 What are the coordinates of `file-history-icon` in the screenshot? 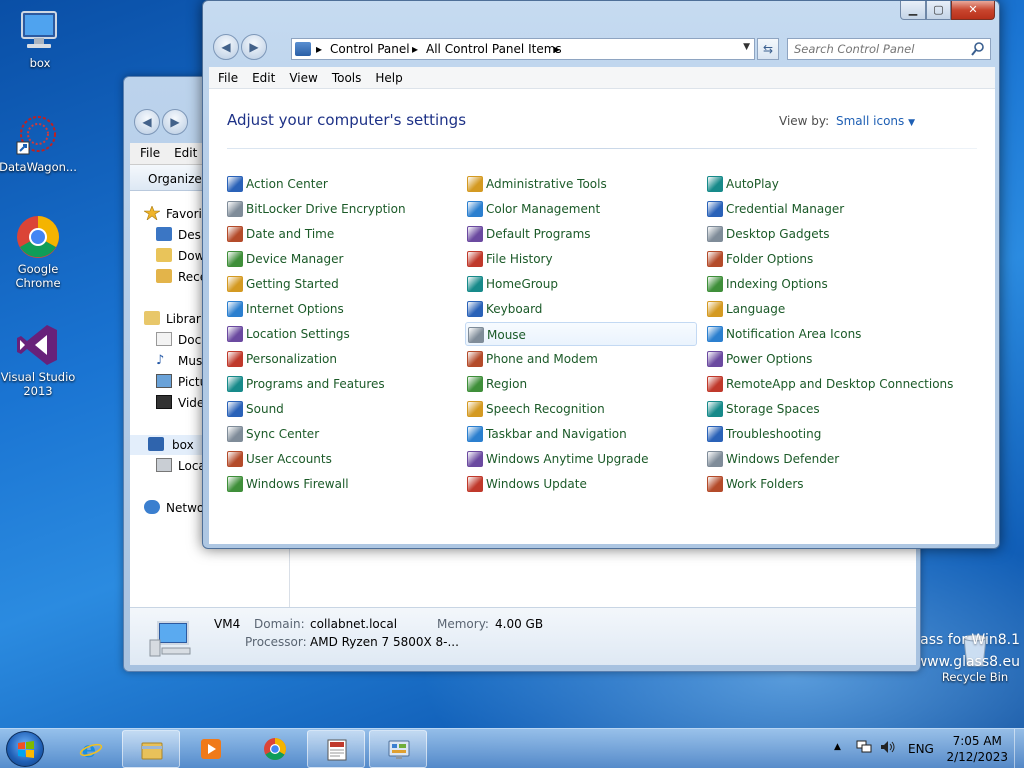 It's located at (475, 259).